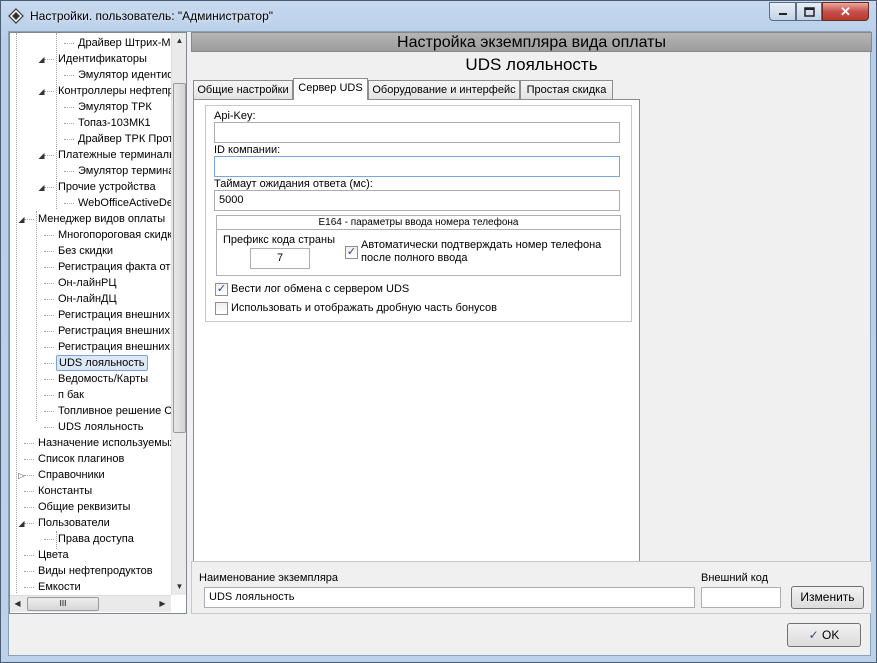  What do you see at coordinates (53, 555) in the screenshot?
I see `tree-item: Цвета` at bounding box center [53, 555].